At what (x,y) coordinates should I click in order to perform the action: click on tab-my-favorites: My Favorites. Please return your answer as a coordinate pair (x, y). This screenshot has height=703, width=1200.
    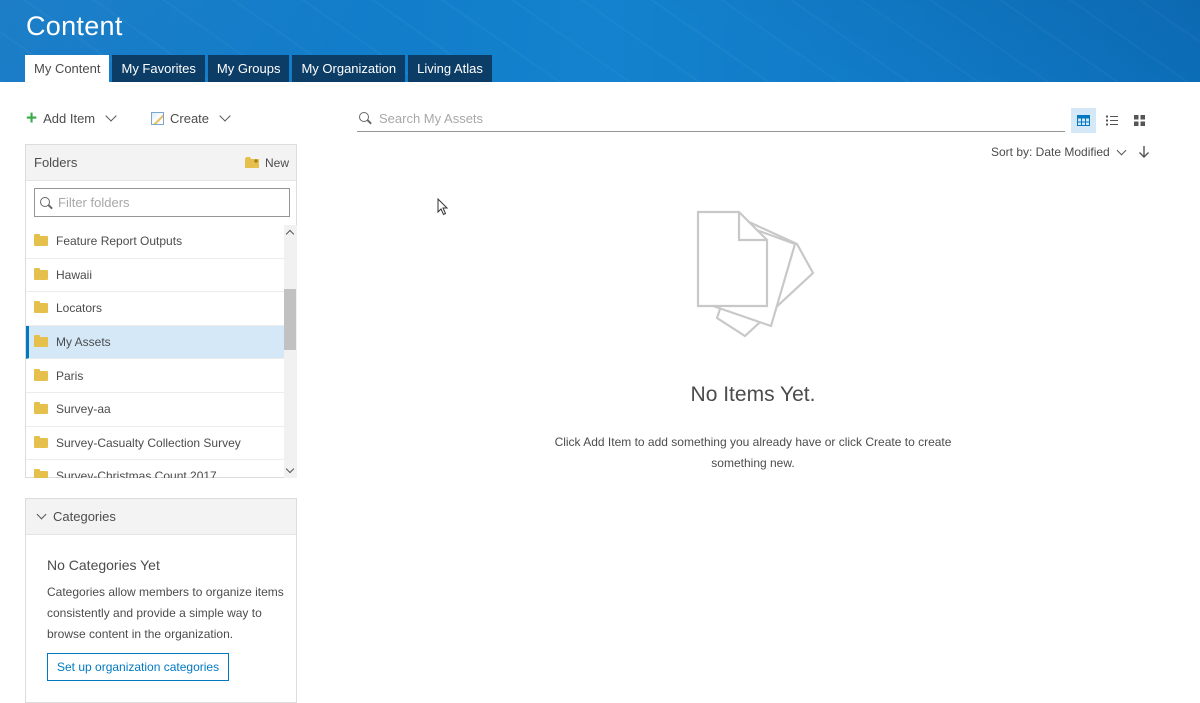
    Looking at the image, I should click on (158, 68).